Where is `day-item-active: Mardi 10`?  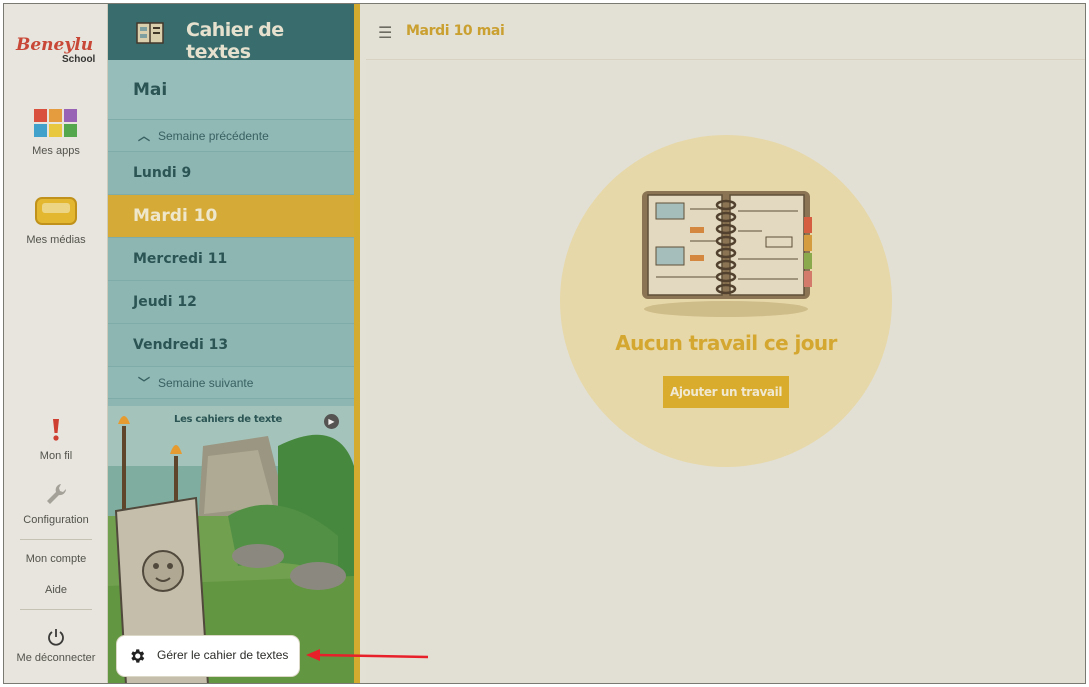 day-item-active: Mardi 10 is located at coordinates (231, 216).